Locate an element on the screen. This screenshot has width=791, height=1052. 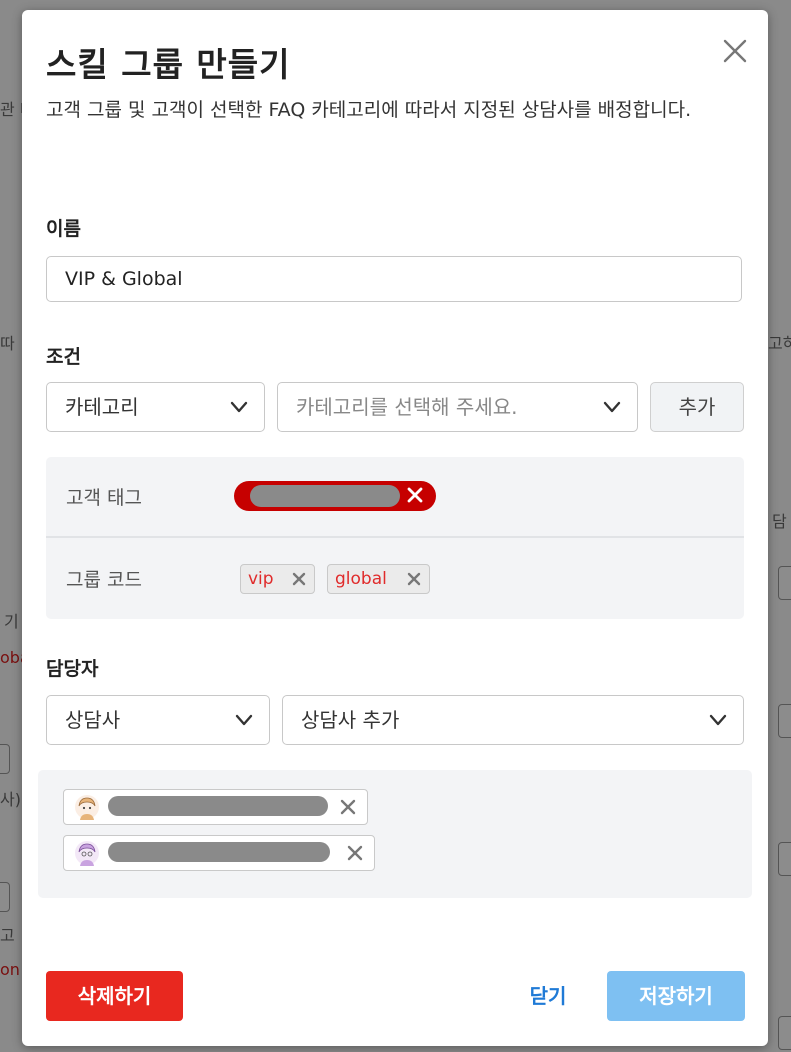
group-code-tag: global is located at coordinates (378, 579).